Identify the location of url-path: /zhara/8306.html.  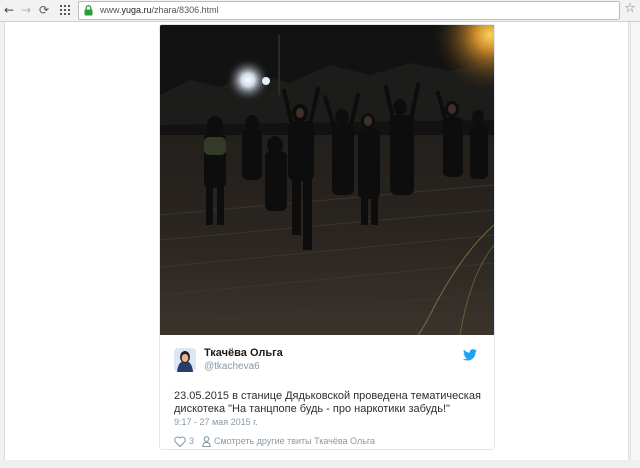
(185, 10).